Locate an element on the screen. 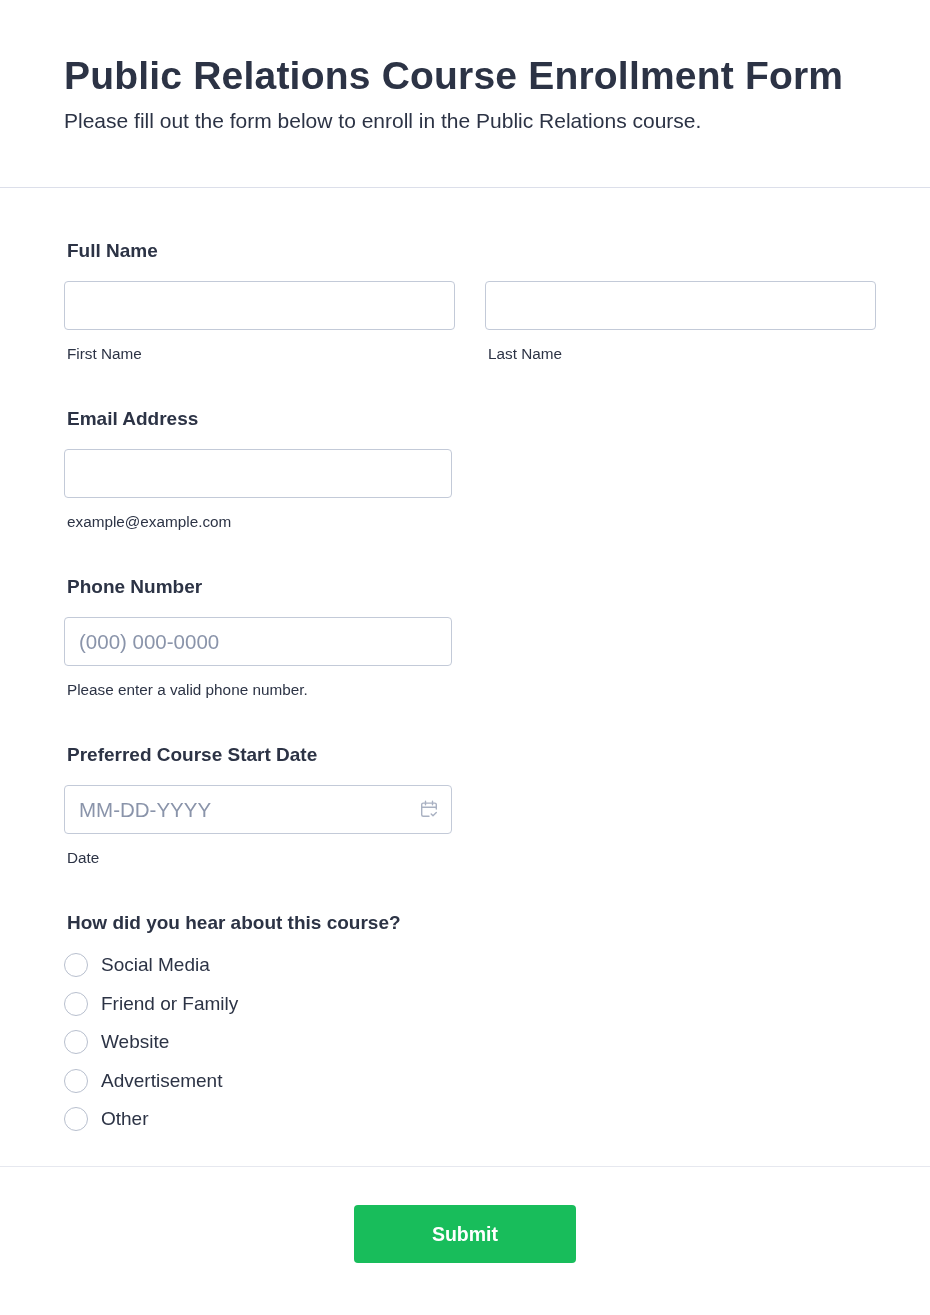  field-sublabel: First Name is located at coordinates (104, 354).